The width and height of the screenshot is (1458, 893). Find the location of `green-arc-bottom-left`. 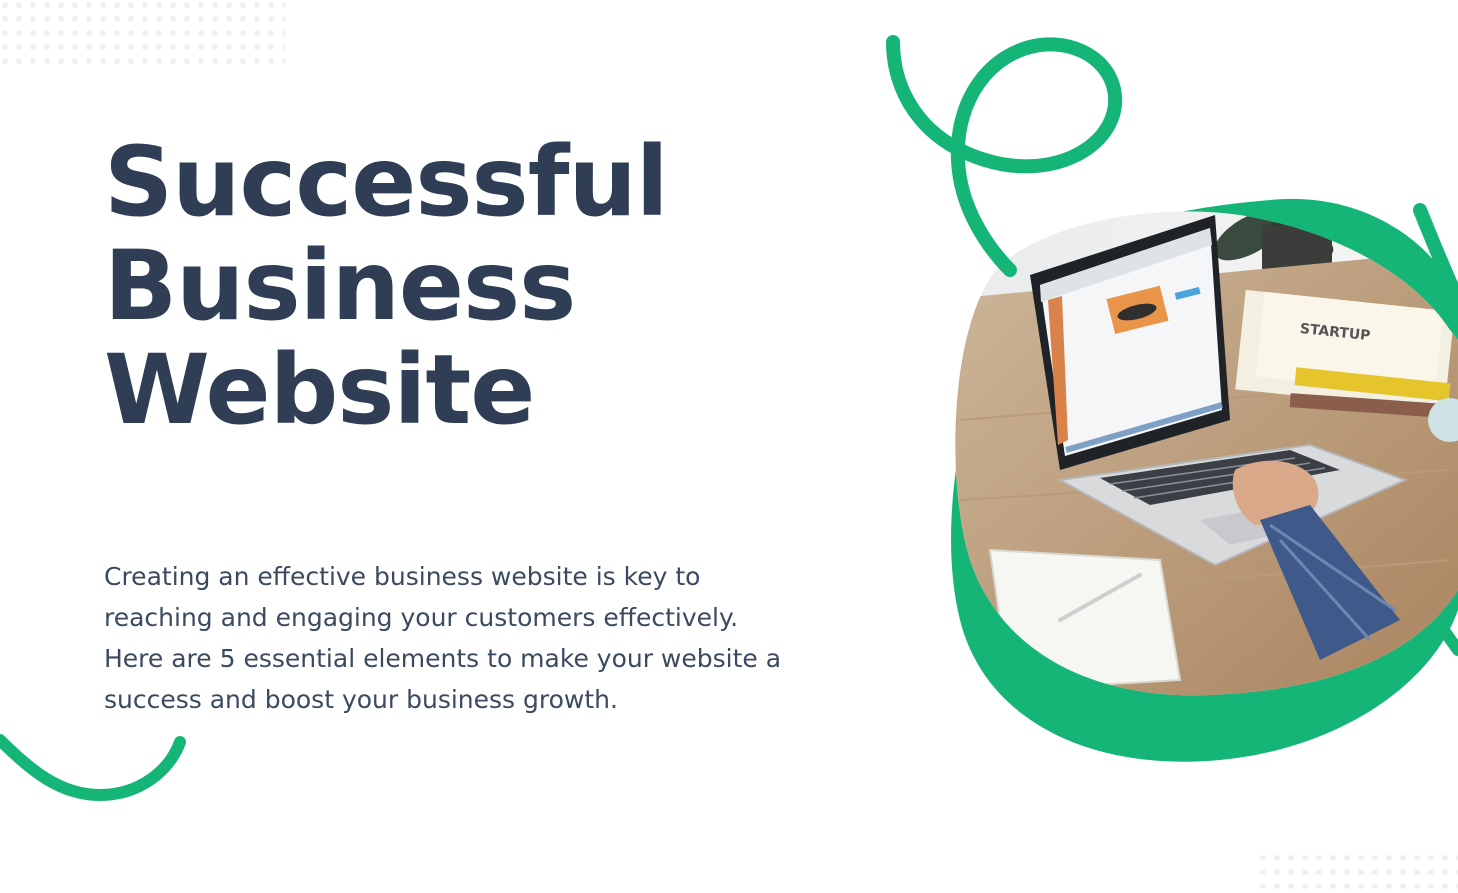

green-arc-bottom-left is located at coordinates (93, 768).